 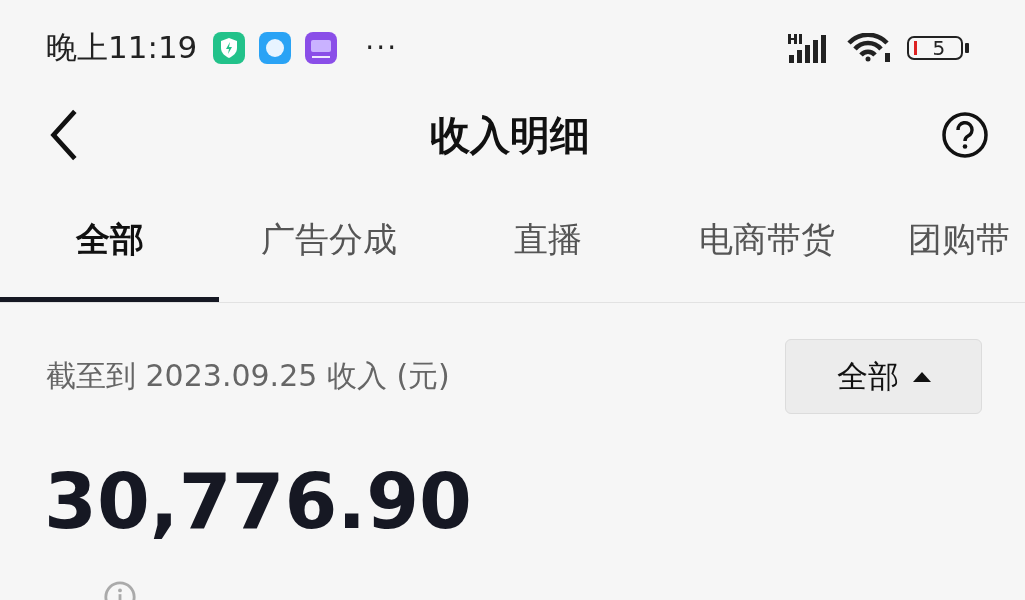 What do you see at coordinates (382, 47) in the screenshot?
I see `more-notifications: ···` at bounding box center [382, 47].